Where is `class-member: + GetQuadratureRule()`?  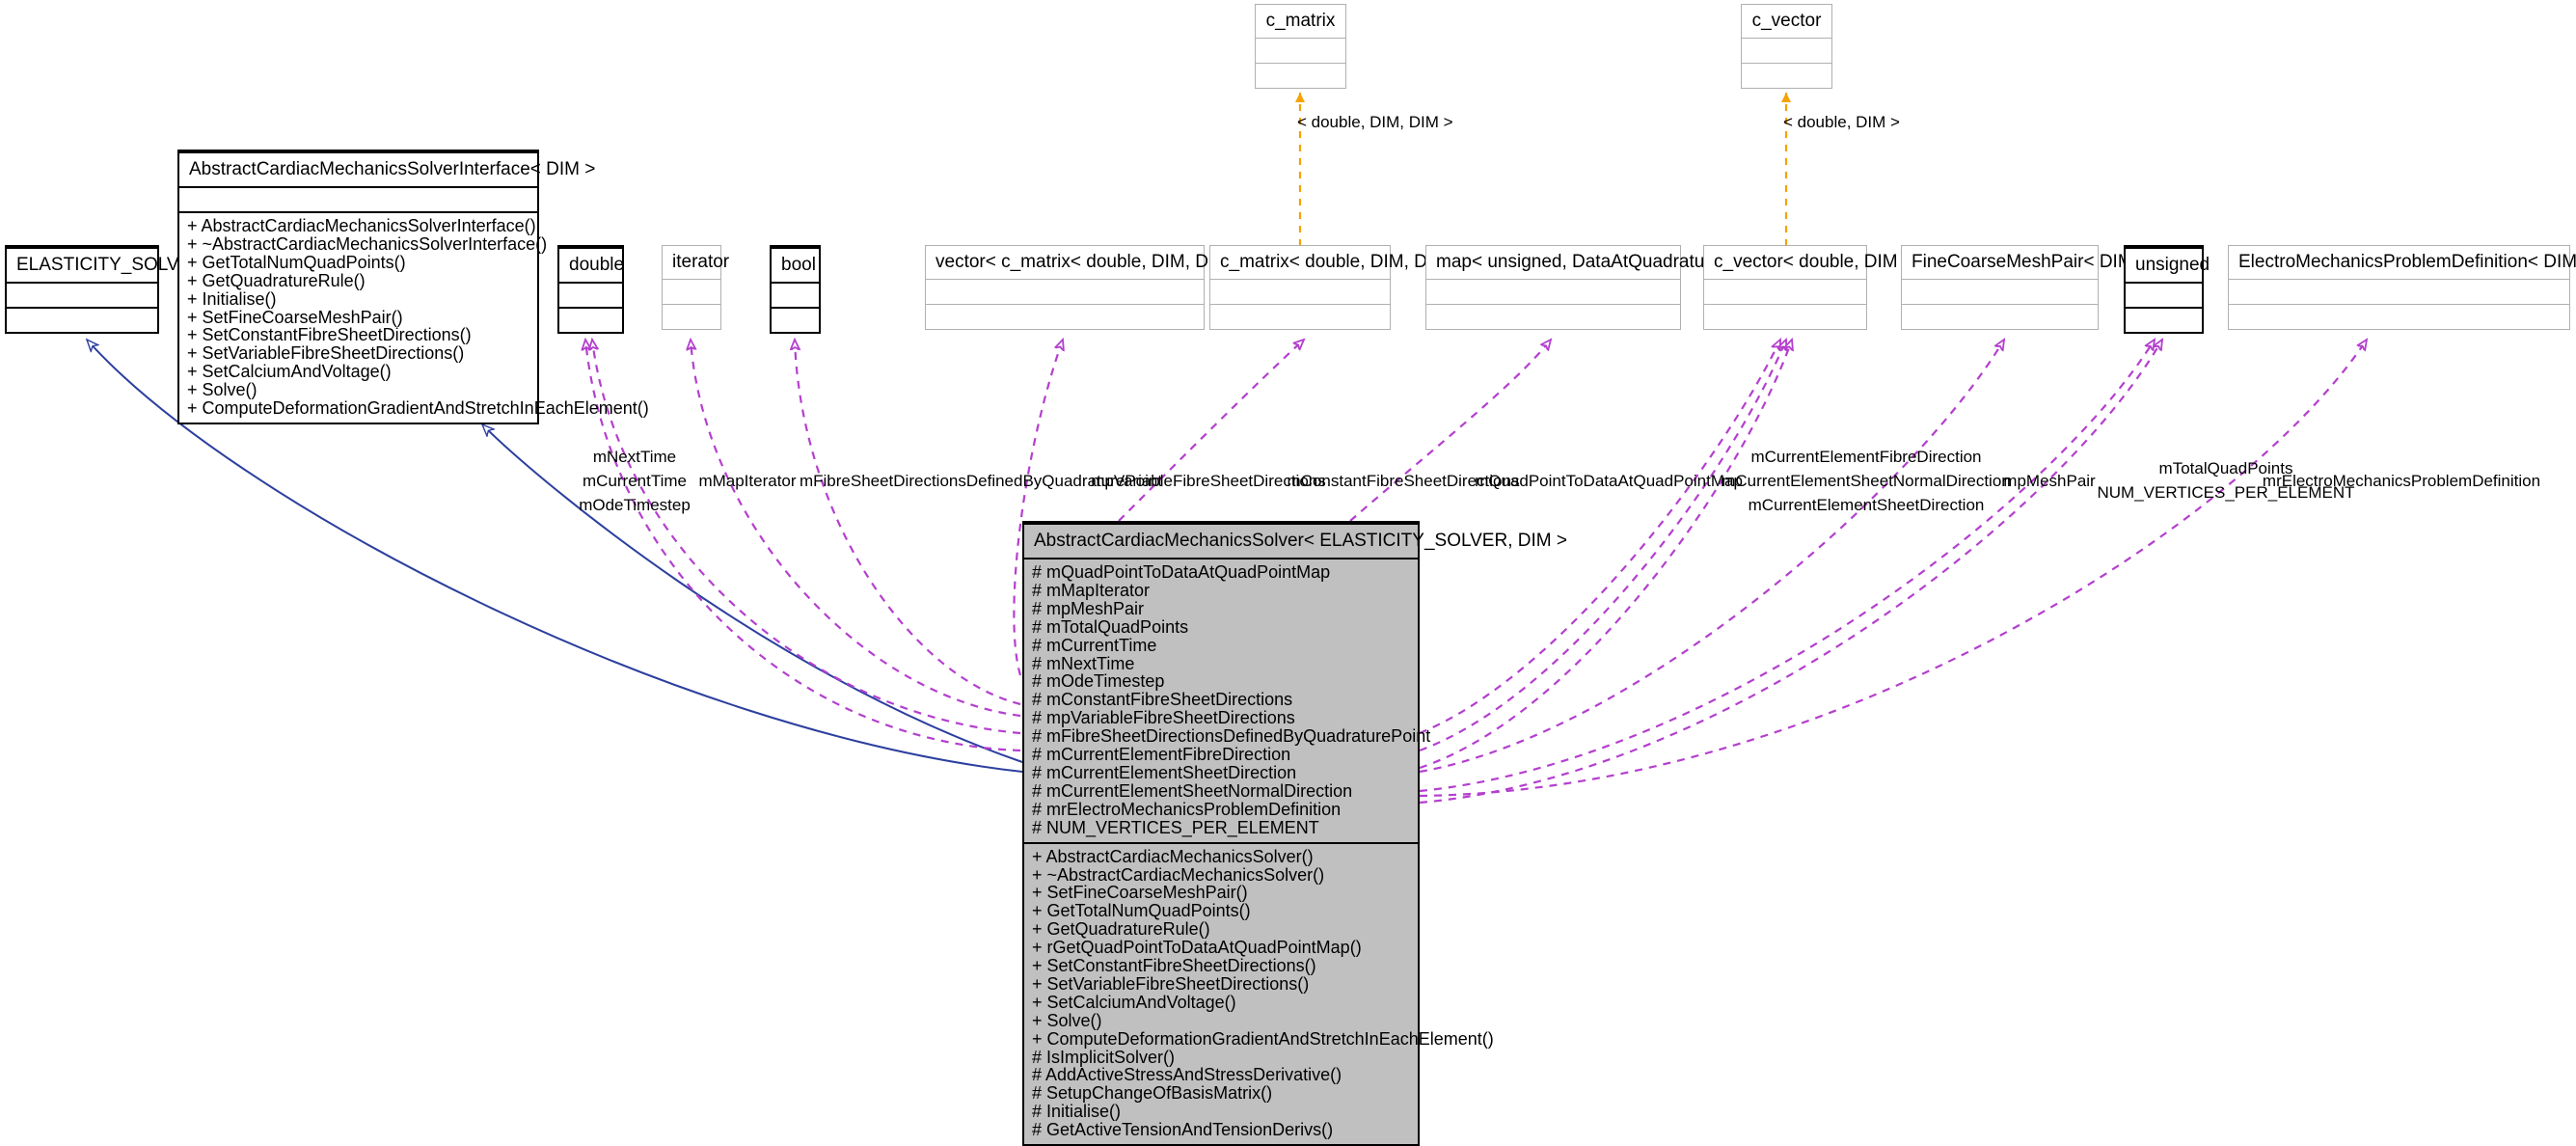
class-member: + GetQuadratureRule() is located at coordinates (276, 280).